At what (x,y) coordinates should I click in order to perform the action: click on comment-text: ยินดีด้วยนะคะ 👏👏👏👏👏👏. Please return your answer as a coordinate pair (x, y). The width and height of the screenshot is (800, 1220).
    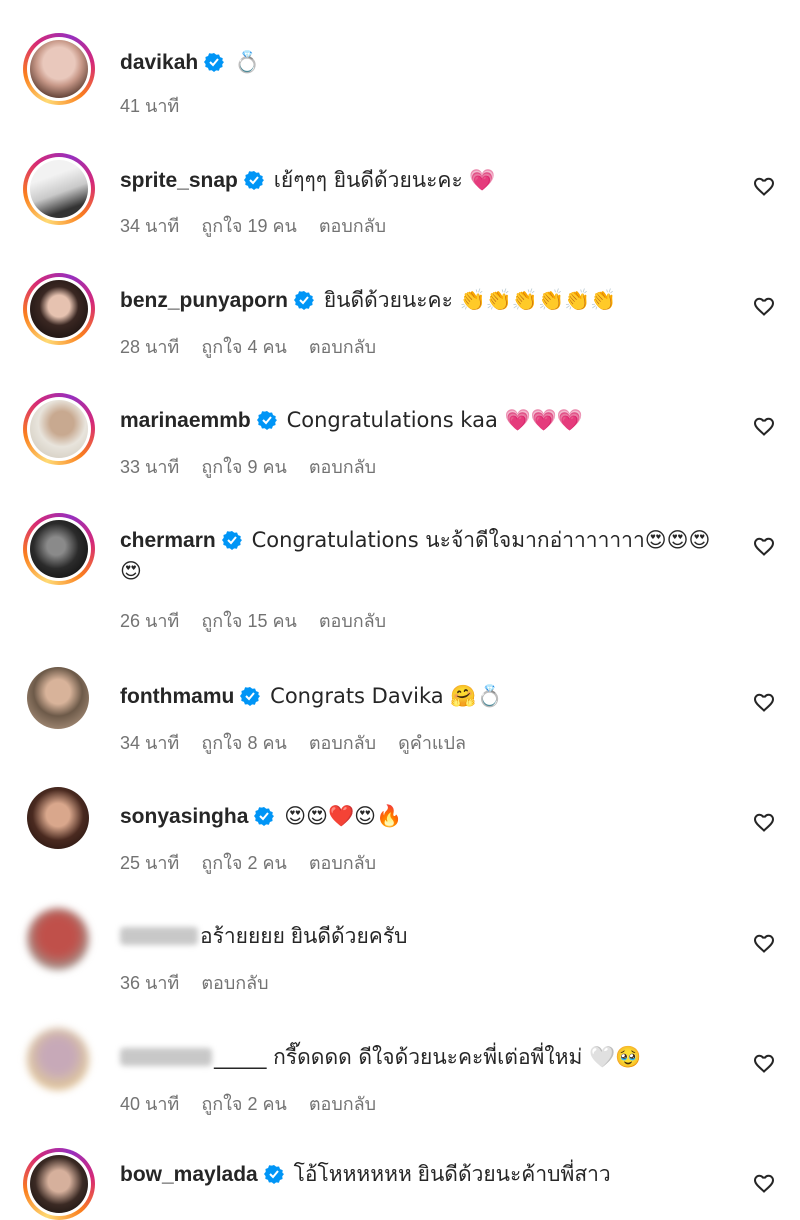
    Looking at the image, I should click on (470, 300).